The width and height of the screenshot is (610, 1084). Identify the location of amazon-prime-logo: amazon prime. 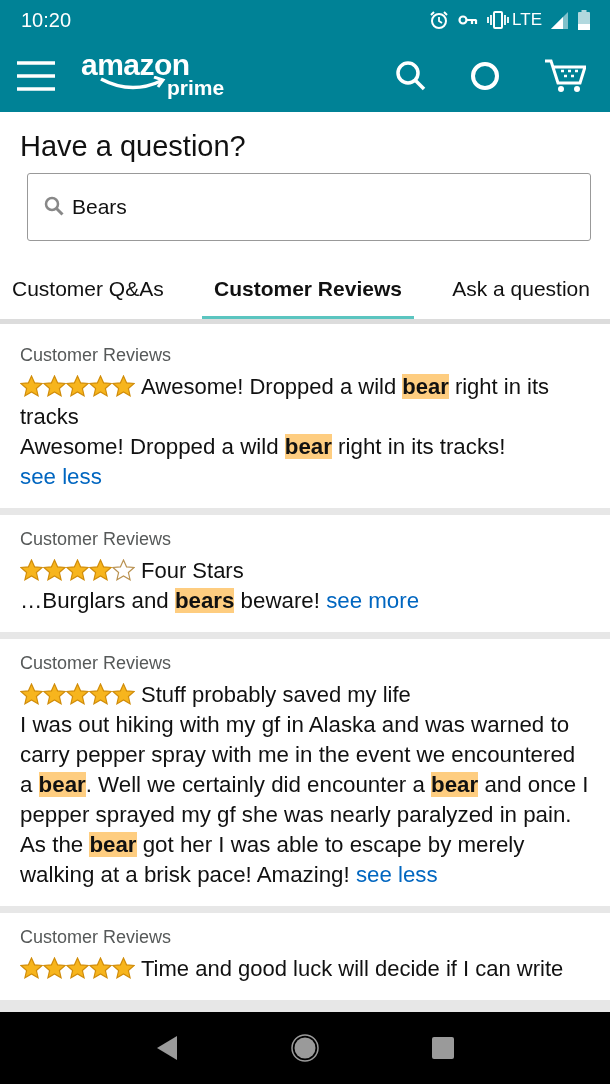
(154, 76).